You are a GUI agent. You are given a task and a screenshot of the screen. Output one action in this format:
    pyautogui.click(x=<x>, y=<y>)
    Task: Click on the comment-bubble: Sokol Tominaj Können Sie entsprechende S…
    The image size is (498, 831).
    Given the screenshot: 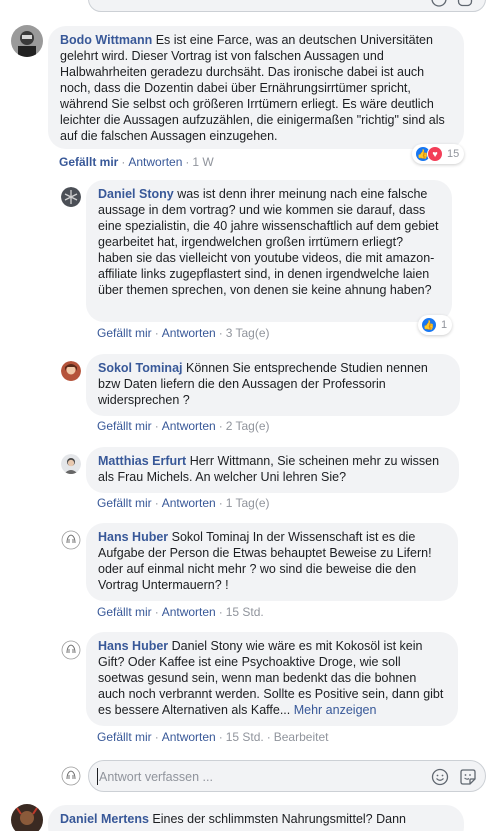 What is the action you would take?
    pyautogui.click(x=273, y=385)
    